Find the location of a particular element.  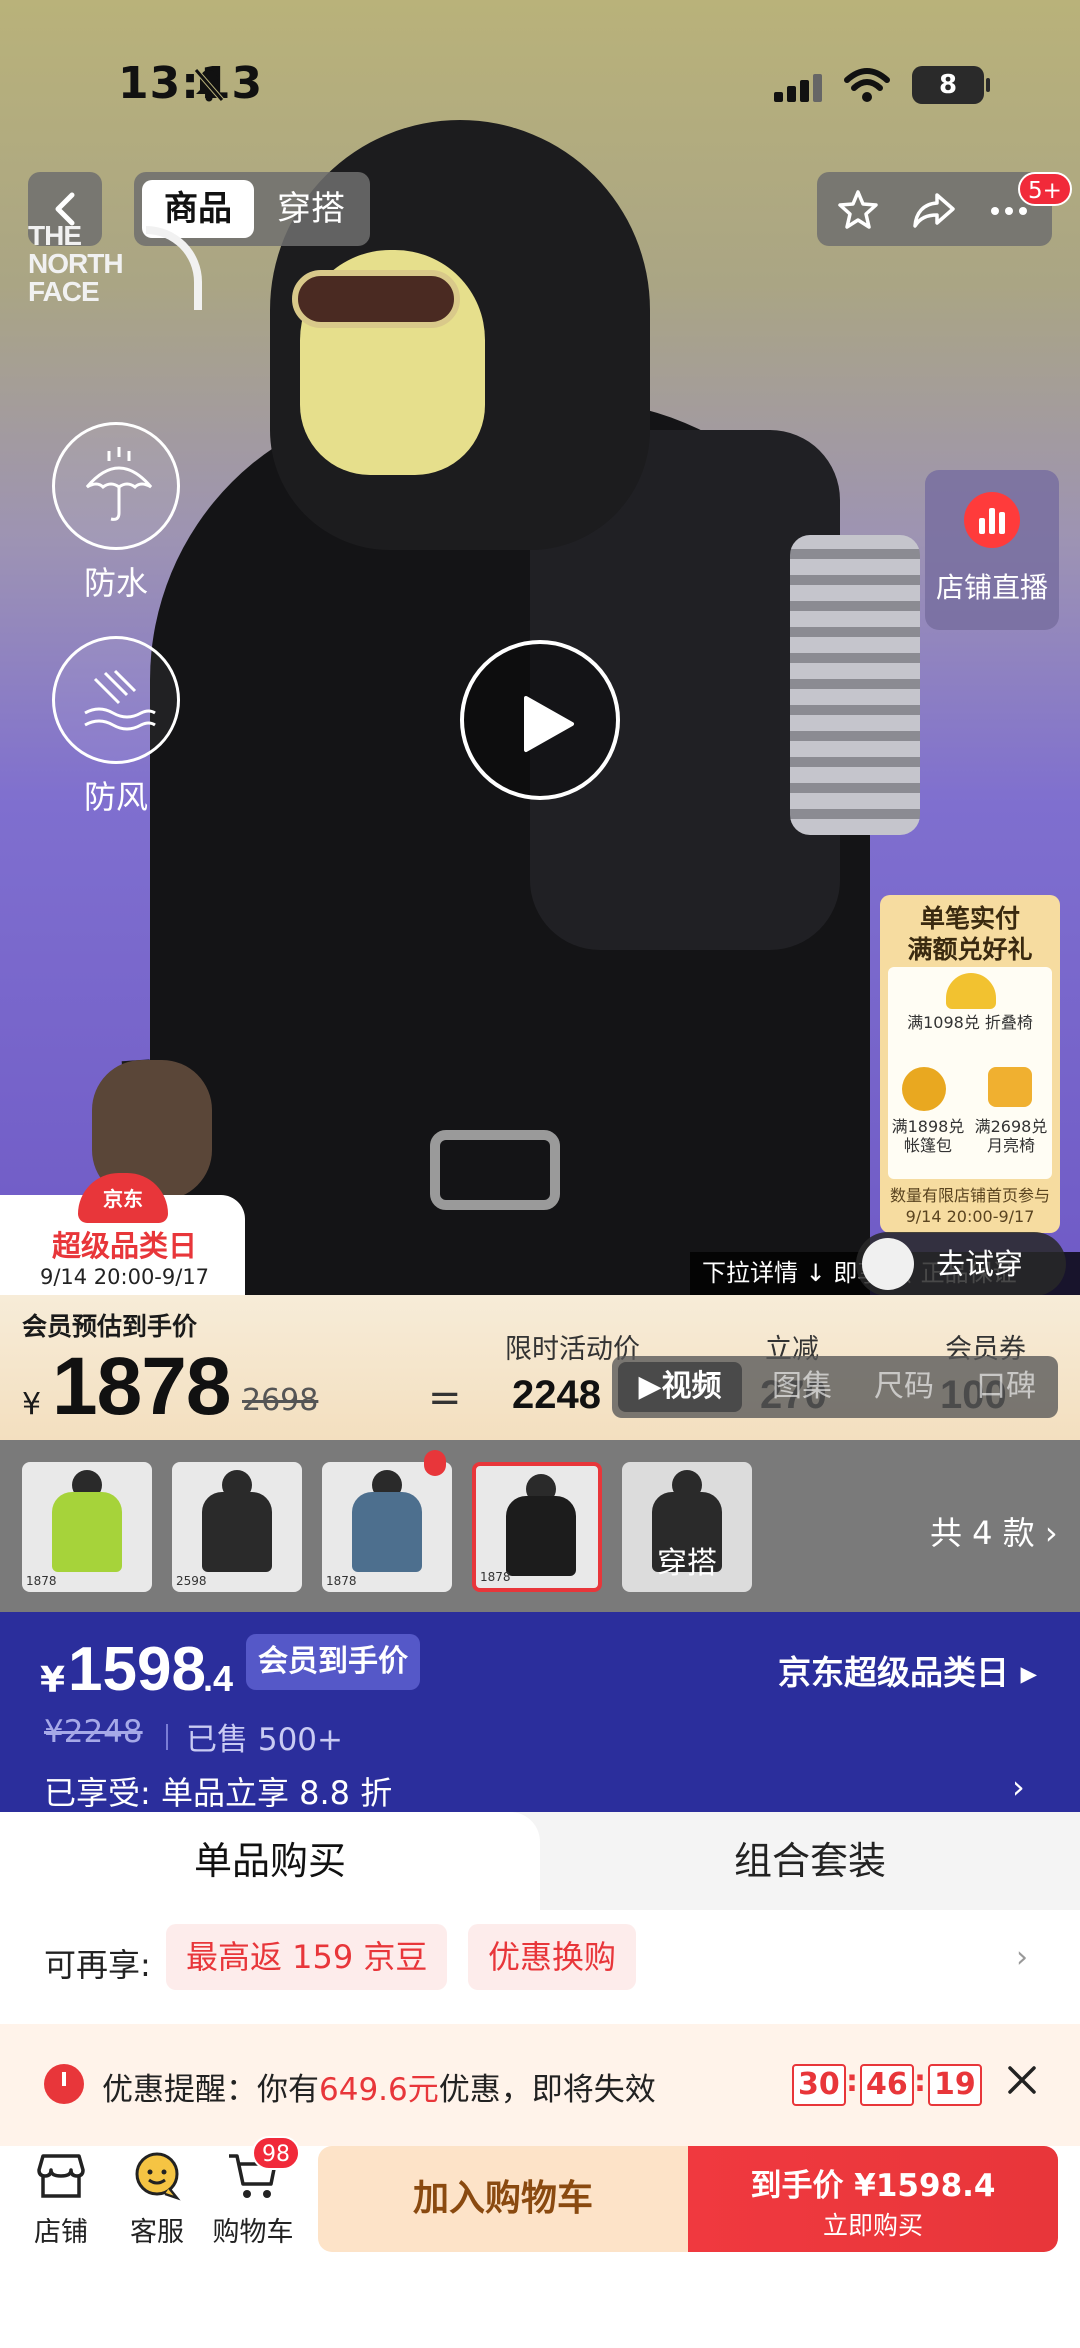

close-icon is located at coordinates (1022, 2080).